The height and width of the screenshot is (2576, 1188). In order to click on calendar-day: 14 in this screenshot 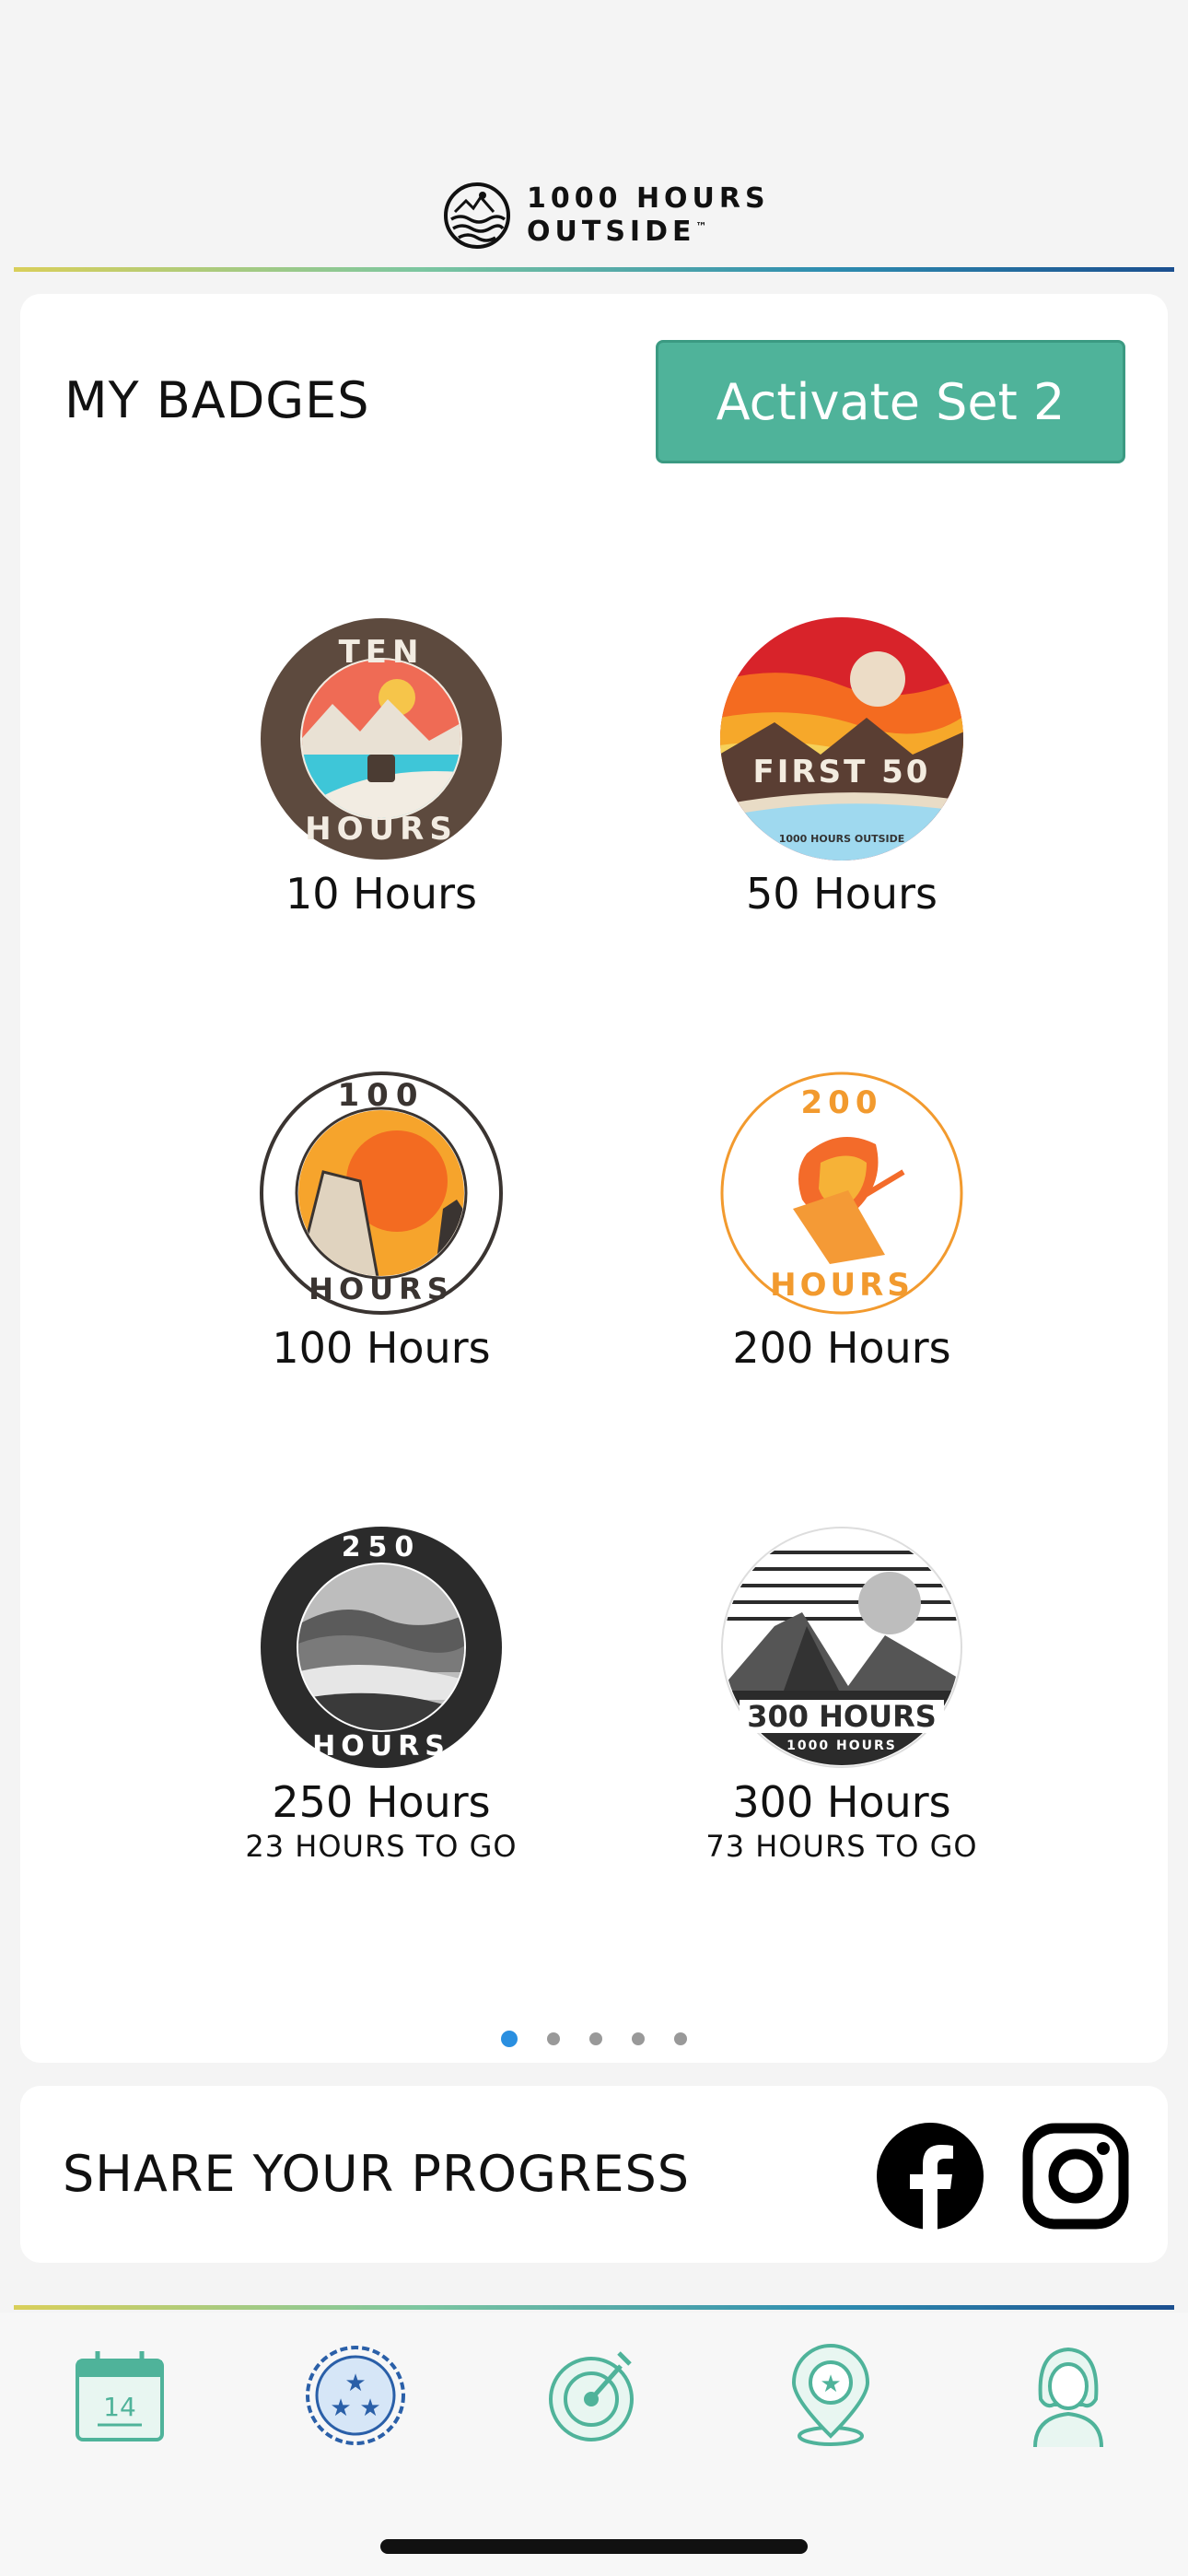, I will do `click(119, 2407)`.